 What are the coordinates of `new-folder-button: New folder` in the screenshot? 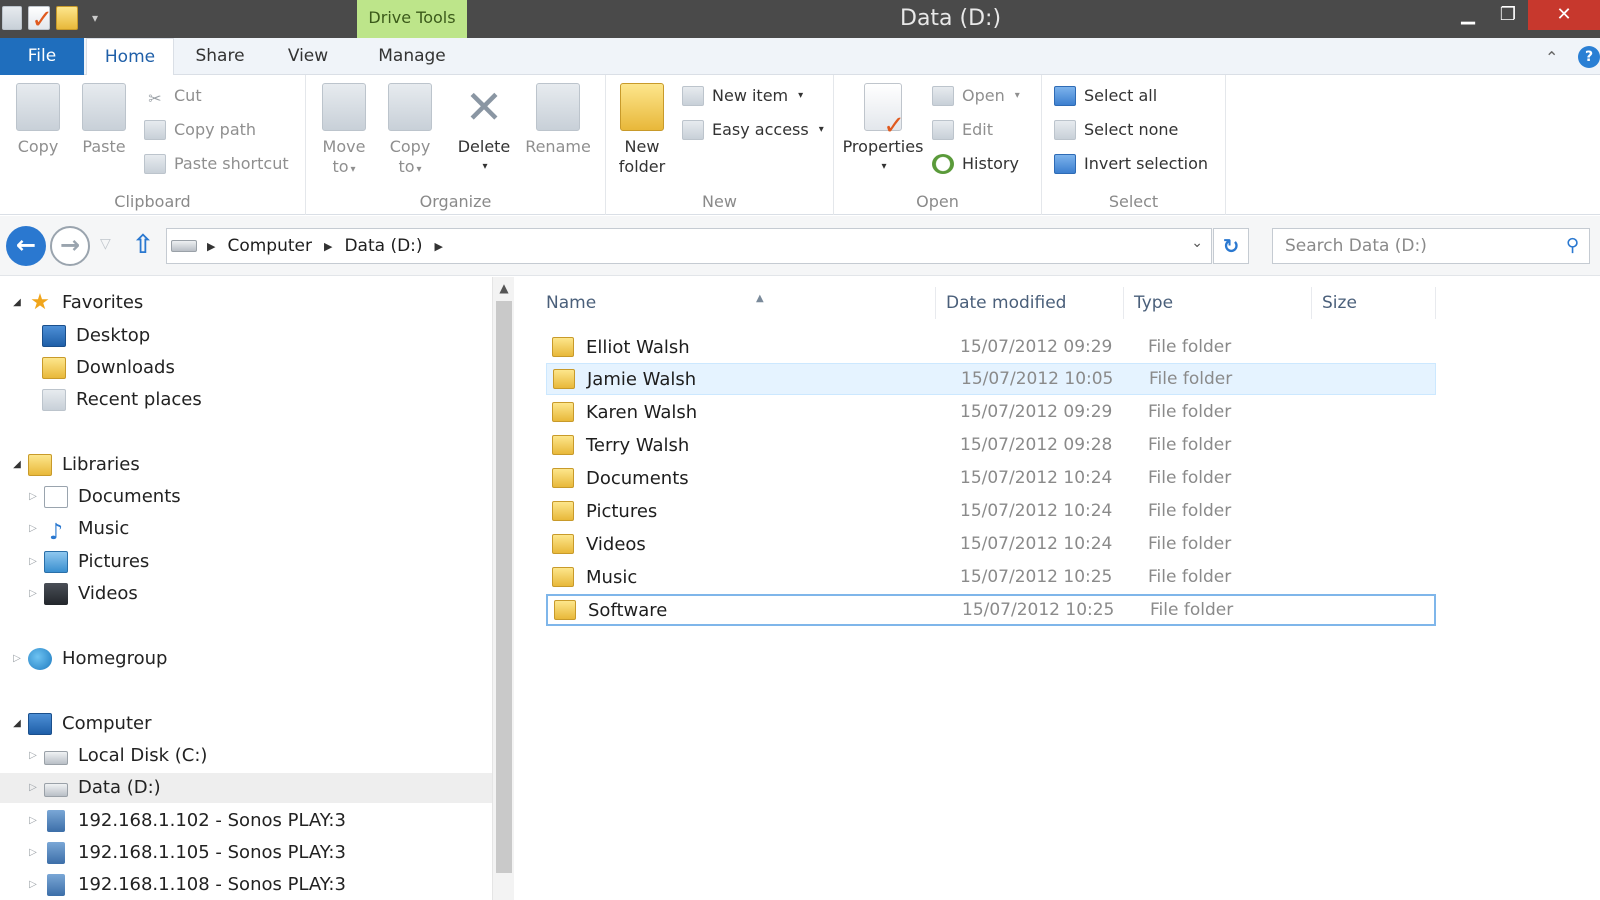 It's located at (642, 130).